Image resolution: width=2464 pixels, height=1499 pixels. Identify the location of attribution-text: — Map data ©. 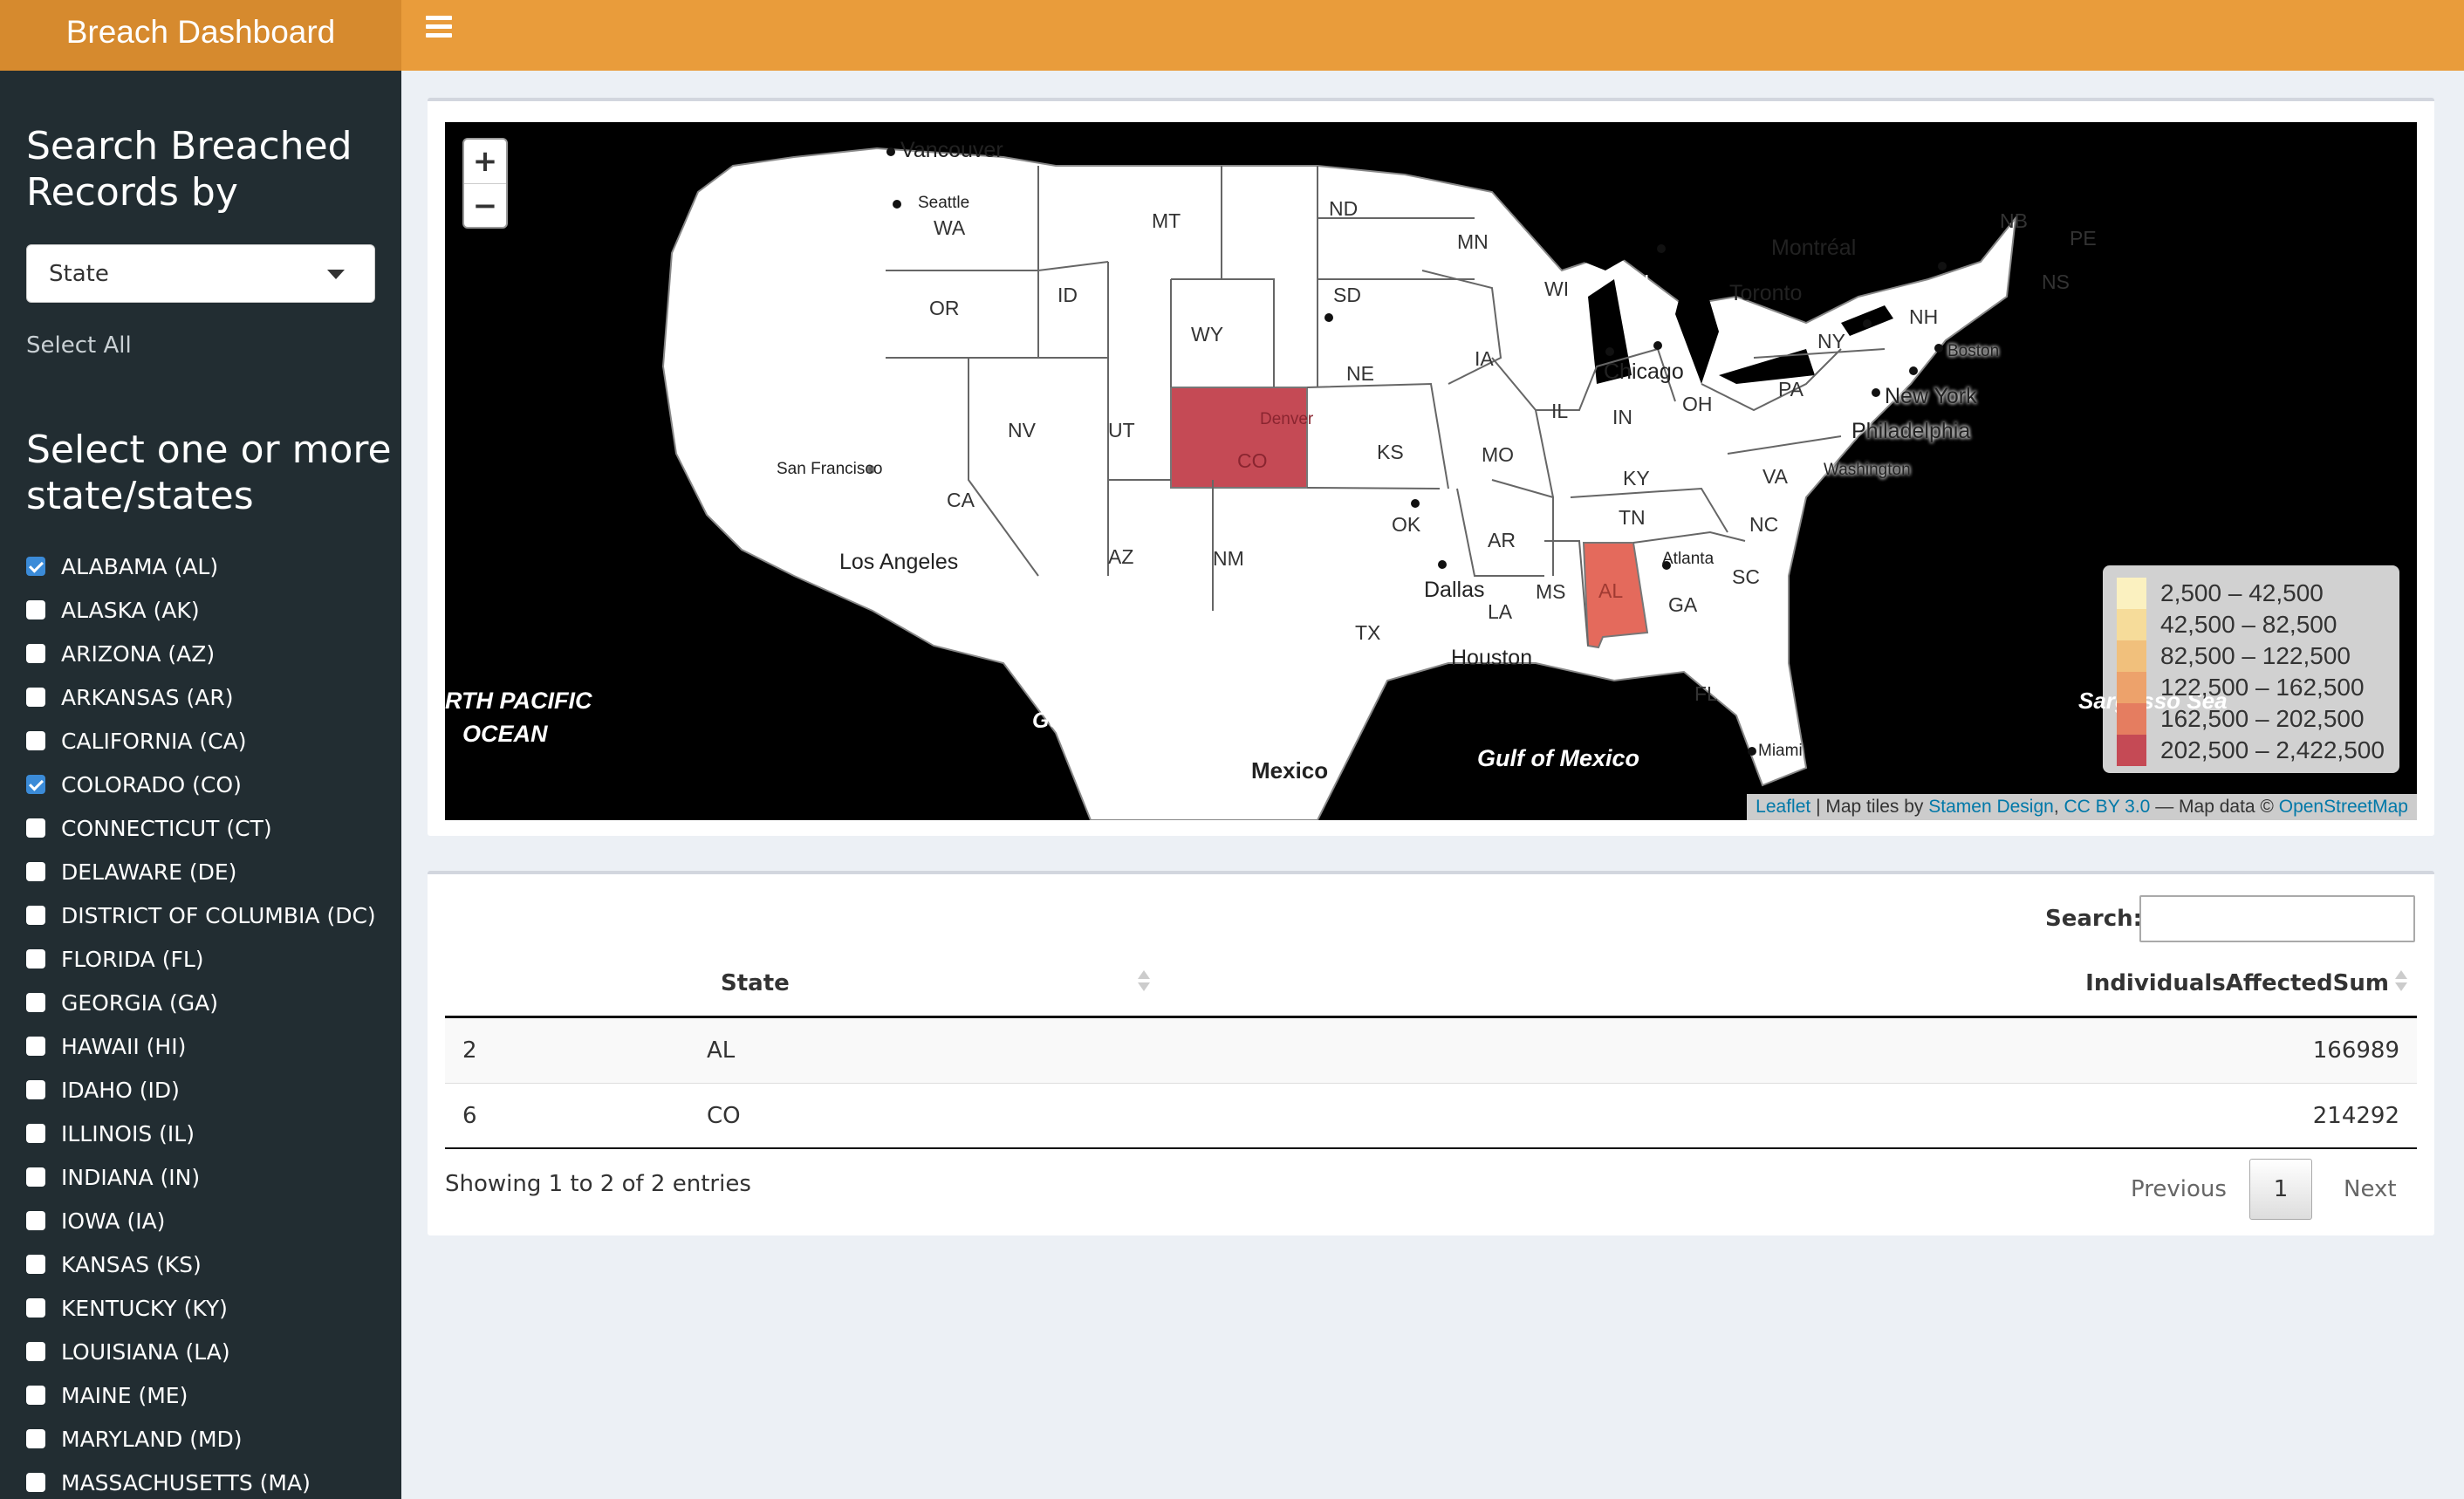
(2214, 807).